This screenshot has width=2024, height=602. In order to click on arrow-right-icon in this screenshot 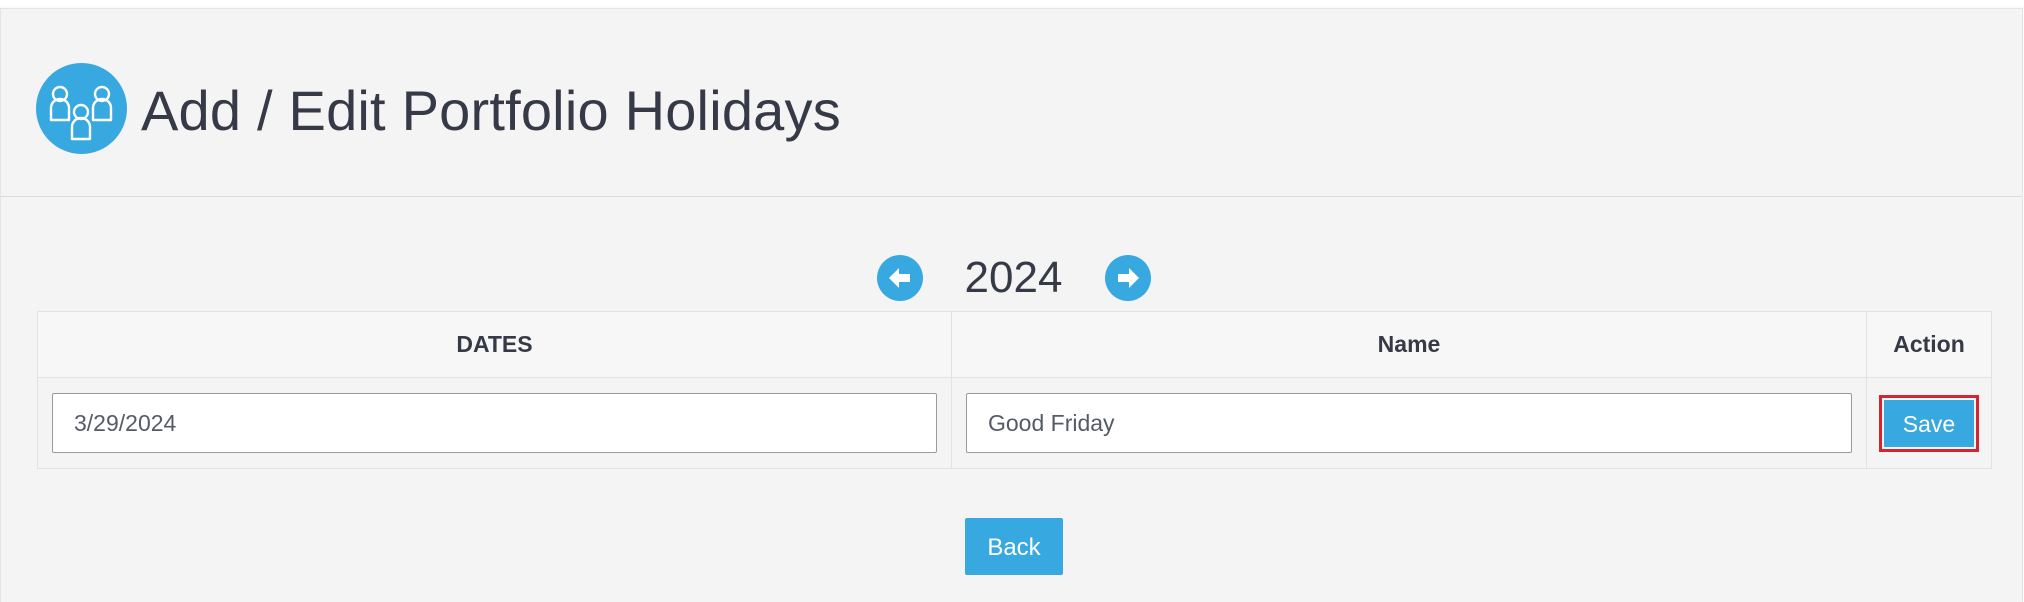, I will do `click(1128, 278)`.